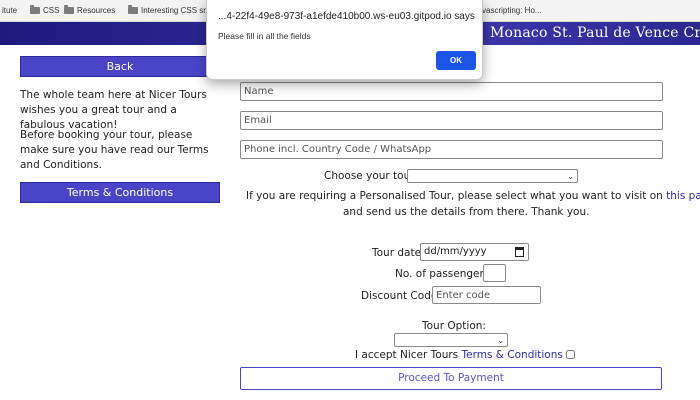  I want to click on terms-conditions-button: Terms & Conditions, so click(120, 192).